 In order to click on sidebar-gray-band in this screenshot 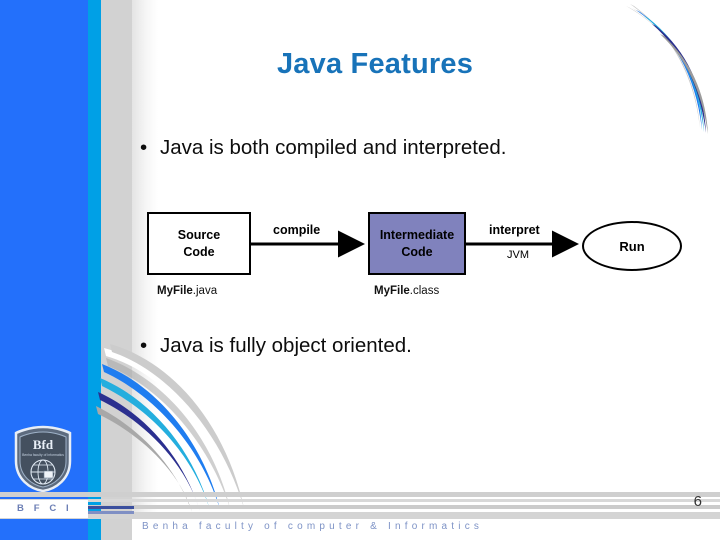, I will do `click(116, 270)`.